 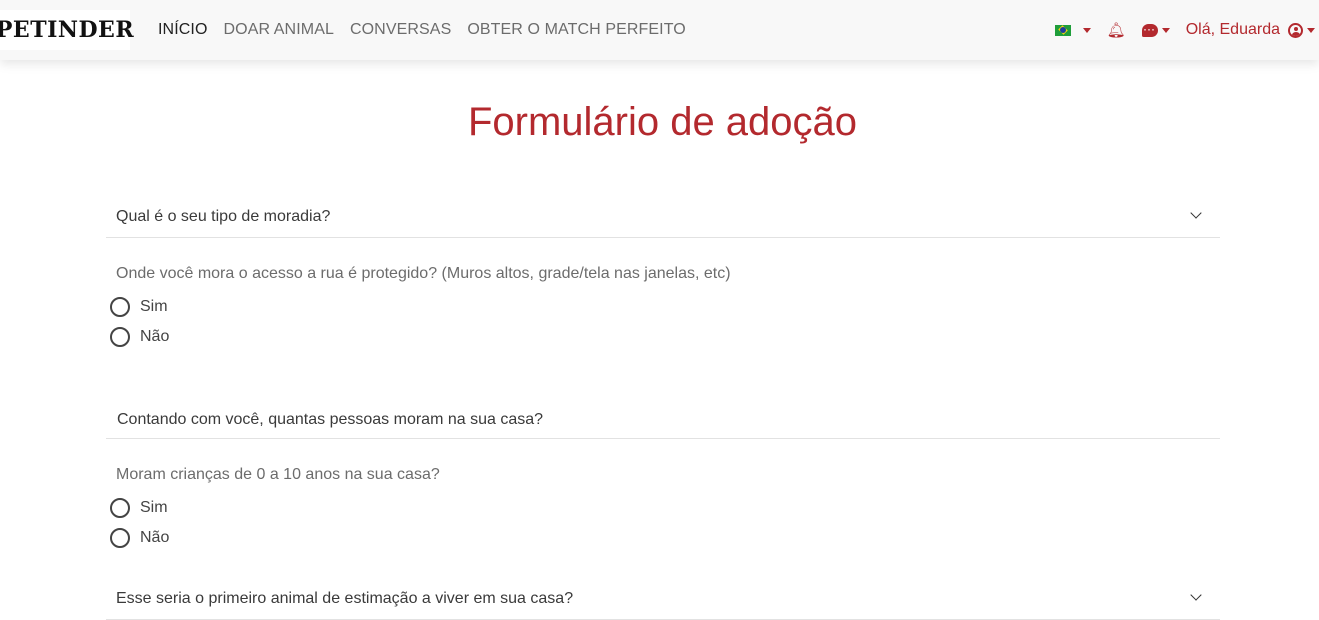 What do you see at coordinates (1184, 30) in the screenshot?
I see `nav-right: 🔔︎ ··· Olá, Eduarda` at bounding box center [1184, 30].